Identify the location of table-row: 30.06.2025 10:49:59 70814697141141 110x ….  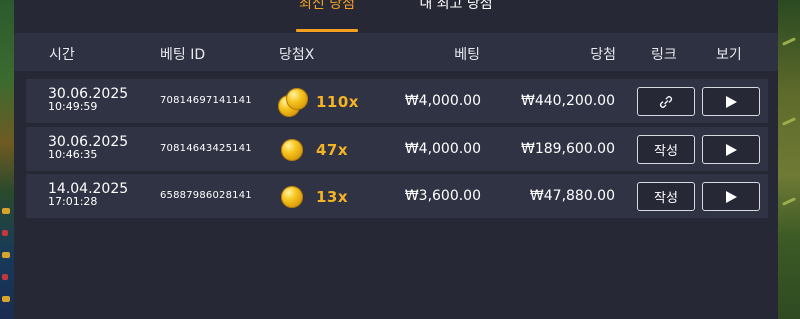
(397, 101).